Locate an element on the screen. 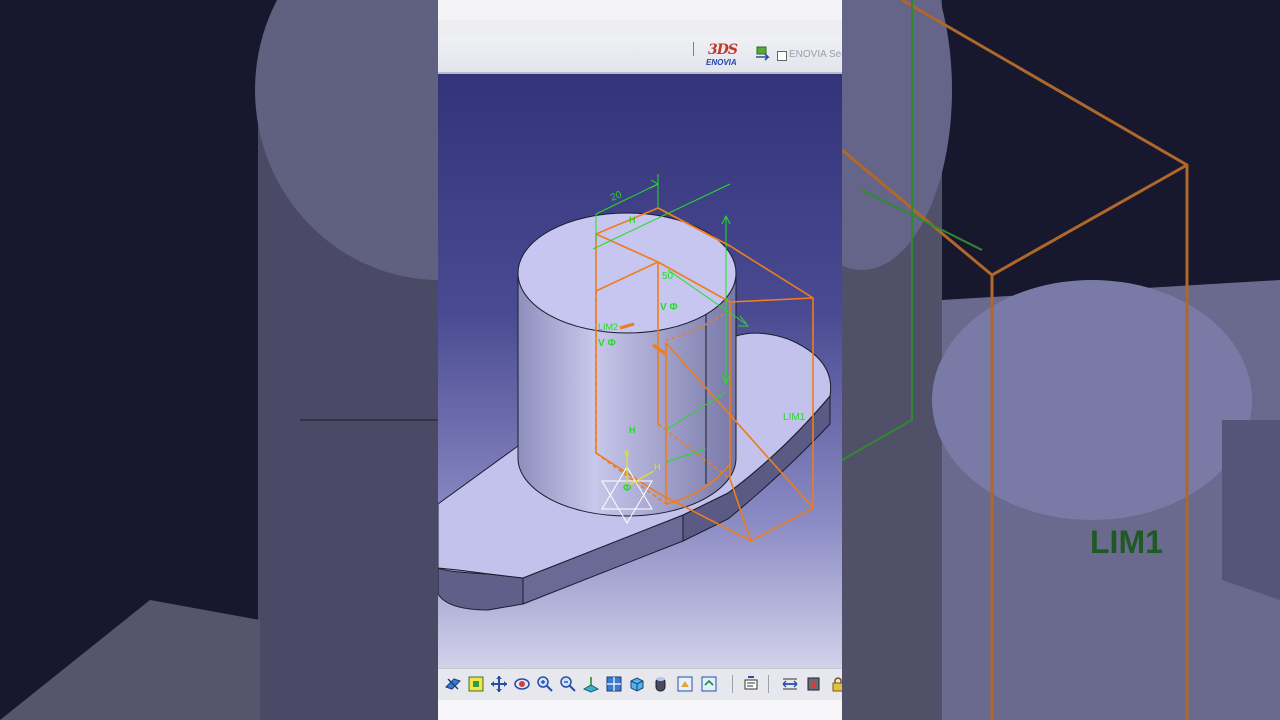  v-phi-constraint-left: V Φ is located at coordinates (607, 343).